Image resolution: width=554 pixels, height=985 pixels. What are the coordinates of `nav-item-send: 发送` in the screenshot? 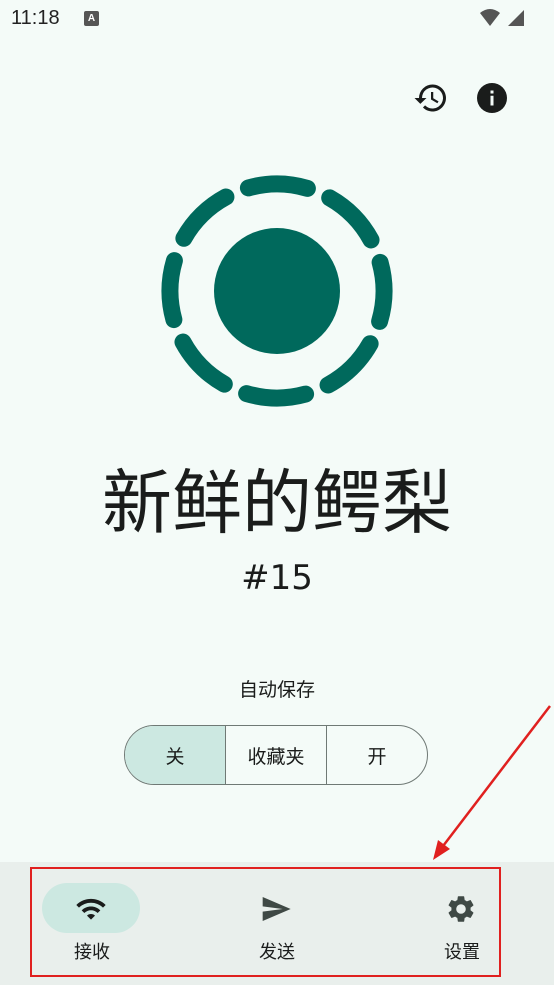 It's located at (277, 923).